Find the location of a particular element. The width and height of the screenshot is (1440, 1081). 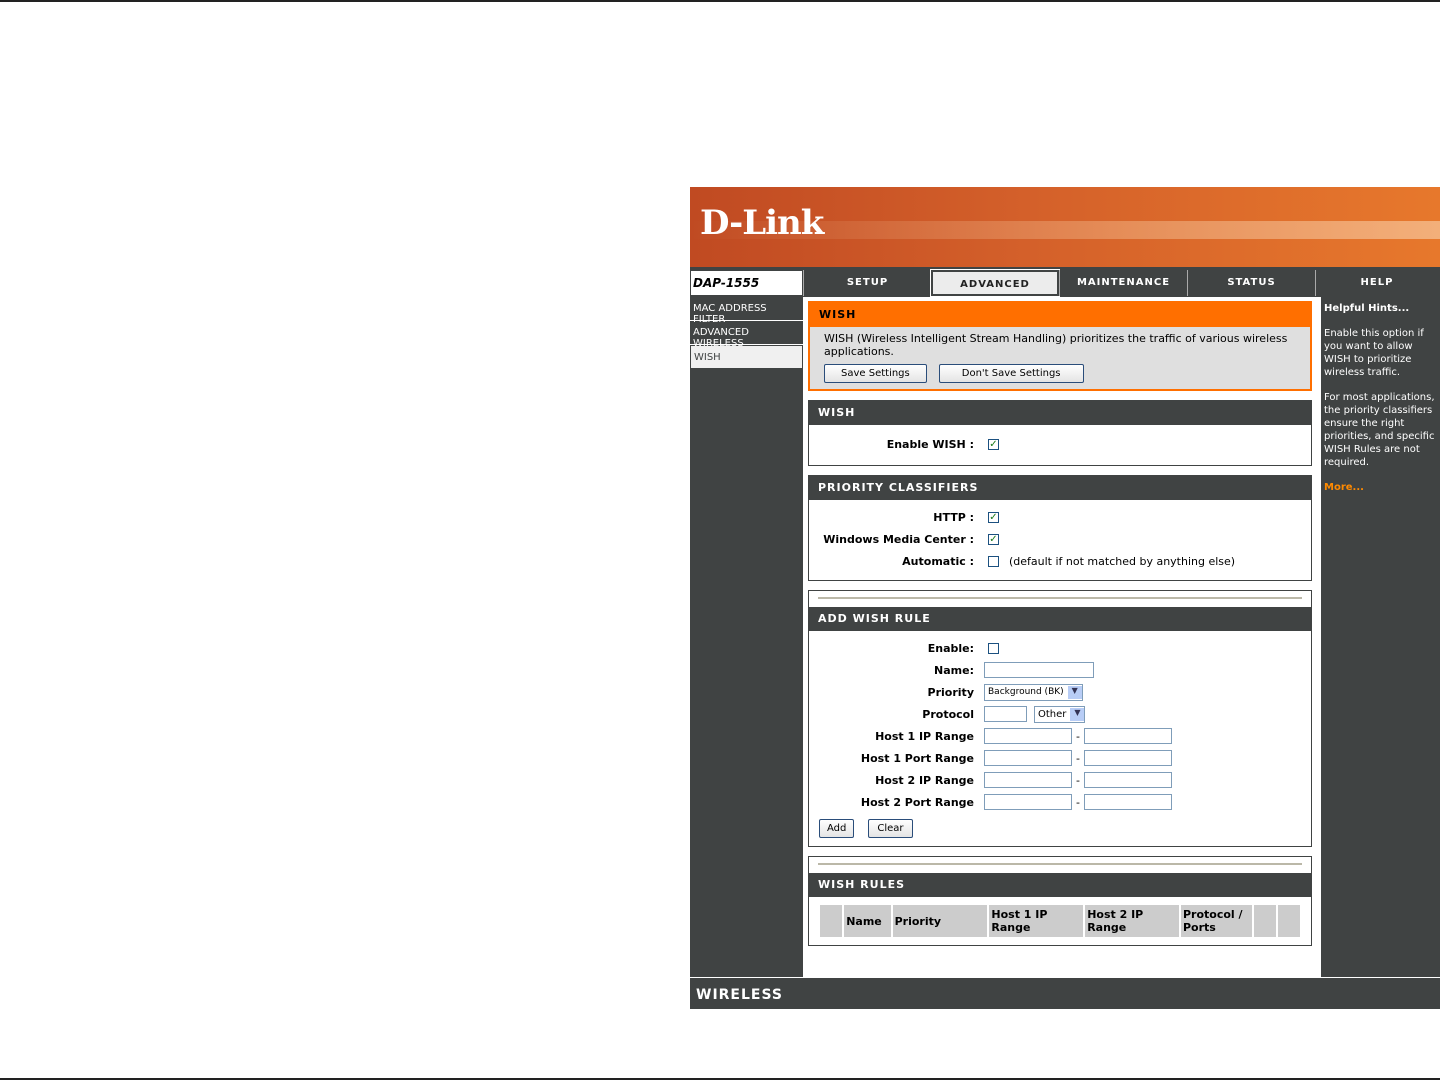

wmc-label: Windows Media Center : is located at coordinates (898, 539).